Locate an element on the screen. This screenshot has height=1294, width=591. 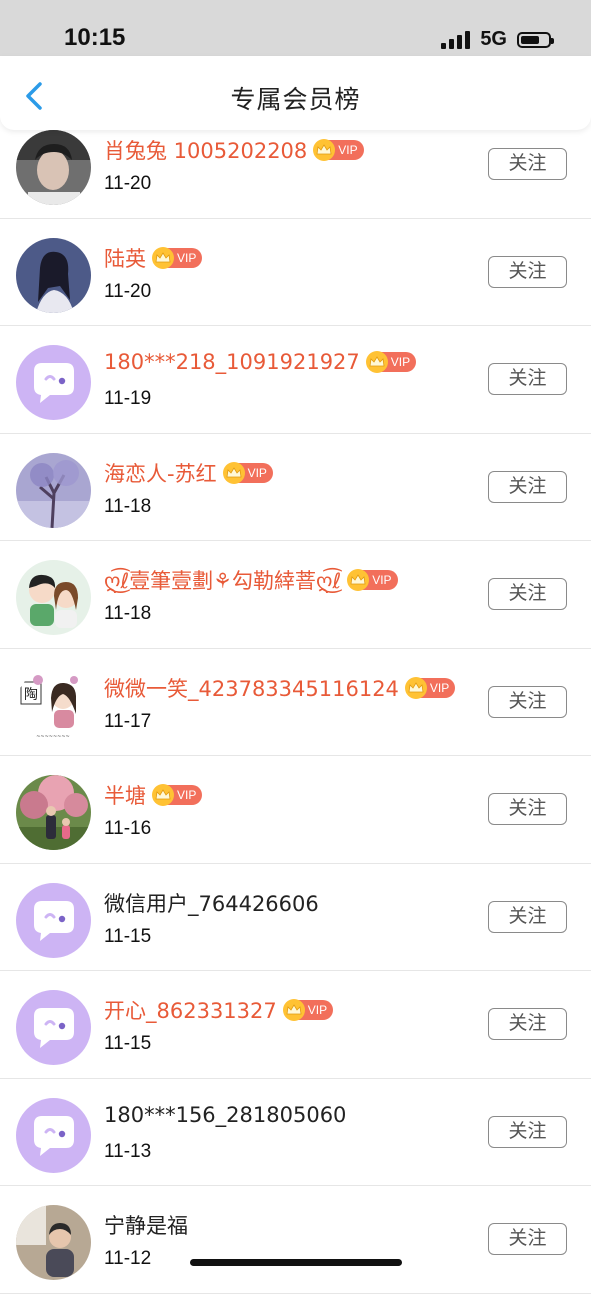
battery-icon is located at coordinates (535, 39).